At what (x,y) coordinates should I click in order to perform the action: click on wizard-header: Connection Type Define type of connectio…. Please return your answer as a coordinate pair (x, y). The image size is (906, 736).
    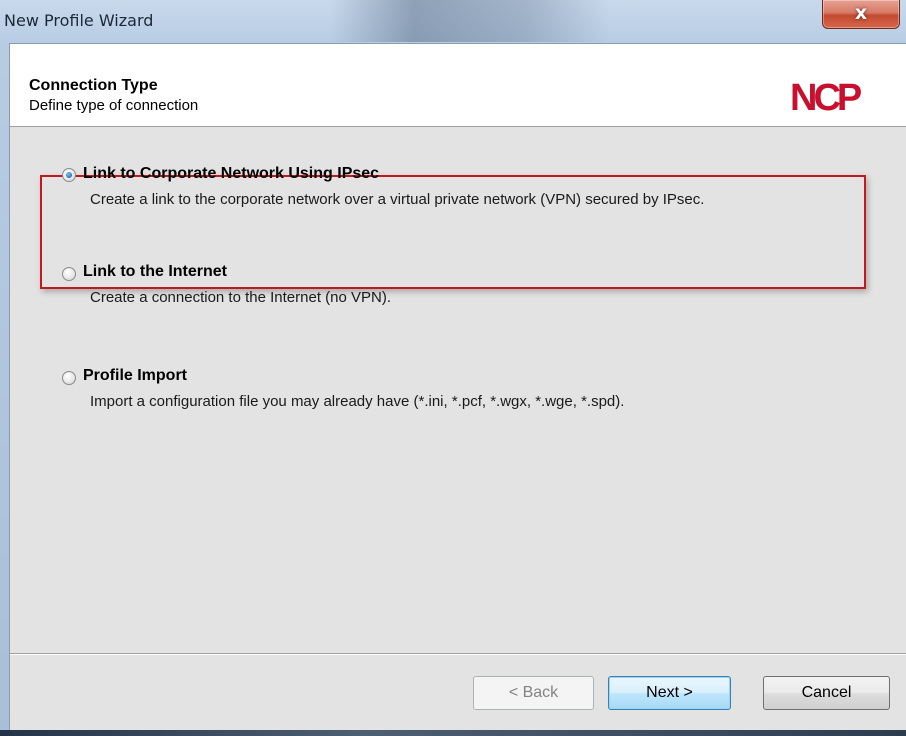
    Looking at the image, I should click on (458, 85).